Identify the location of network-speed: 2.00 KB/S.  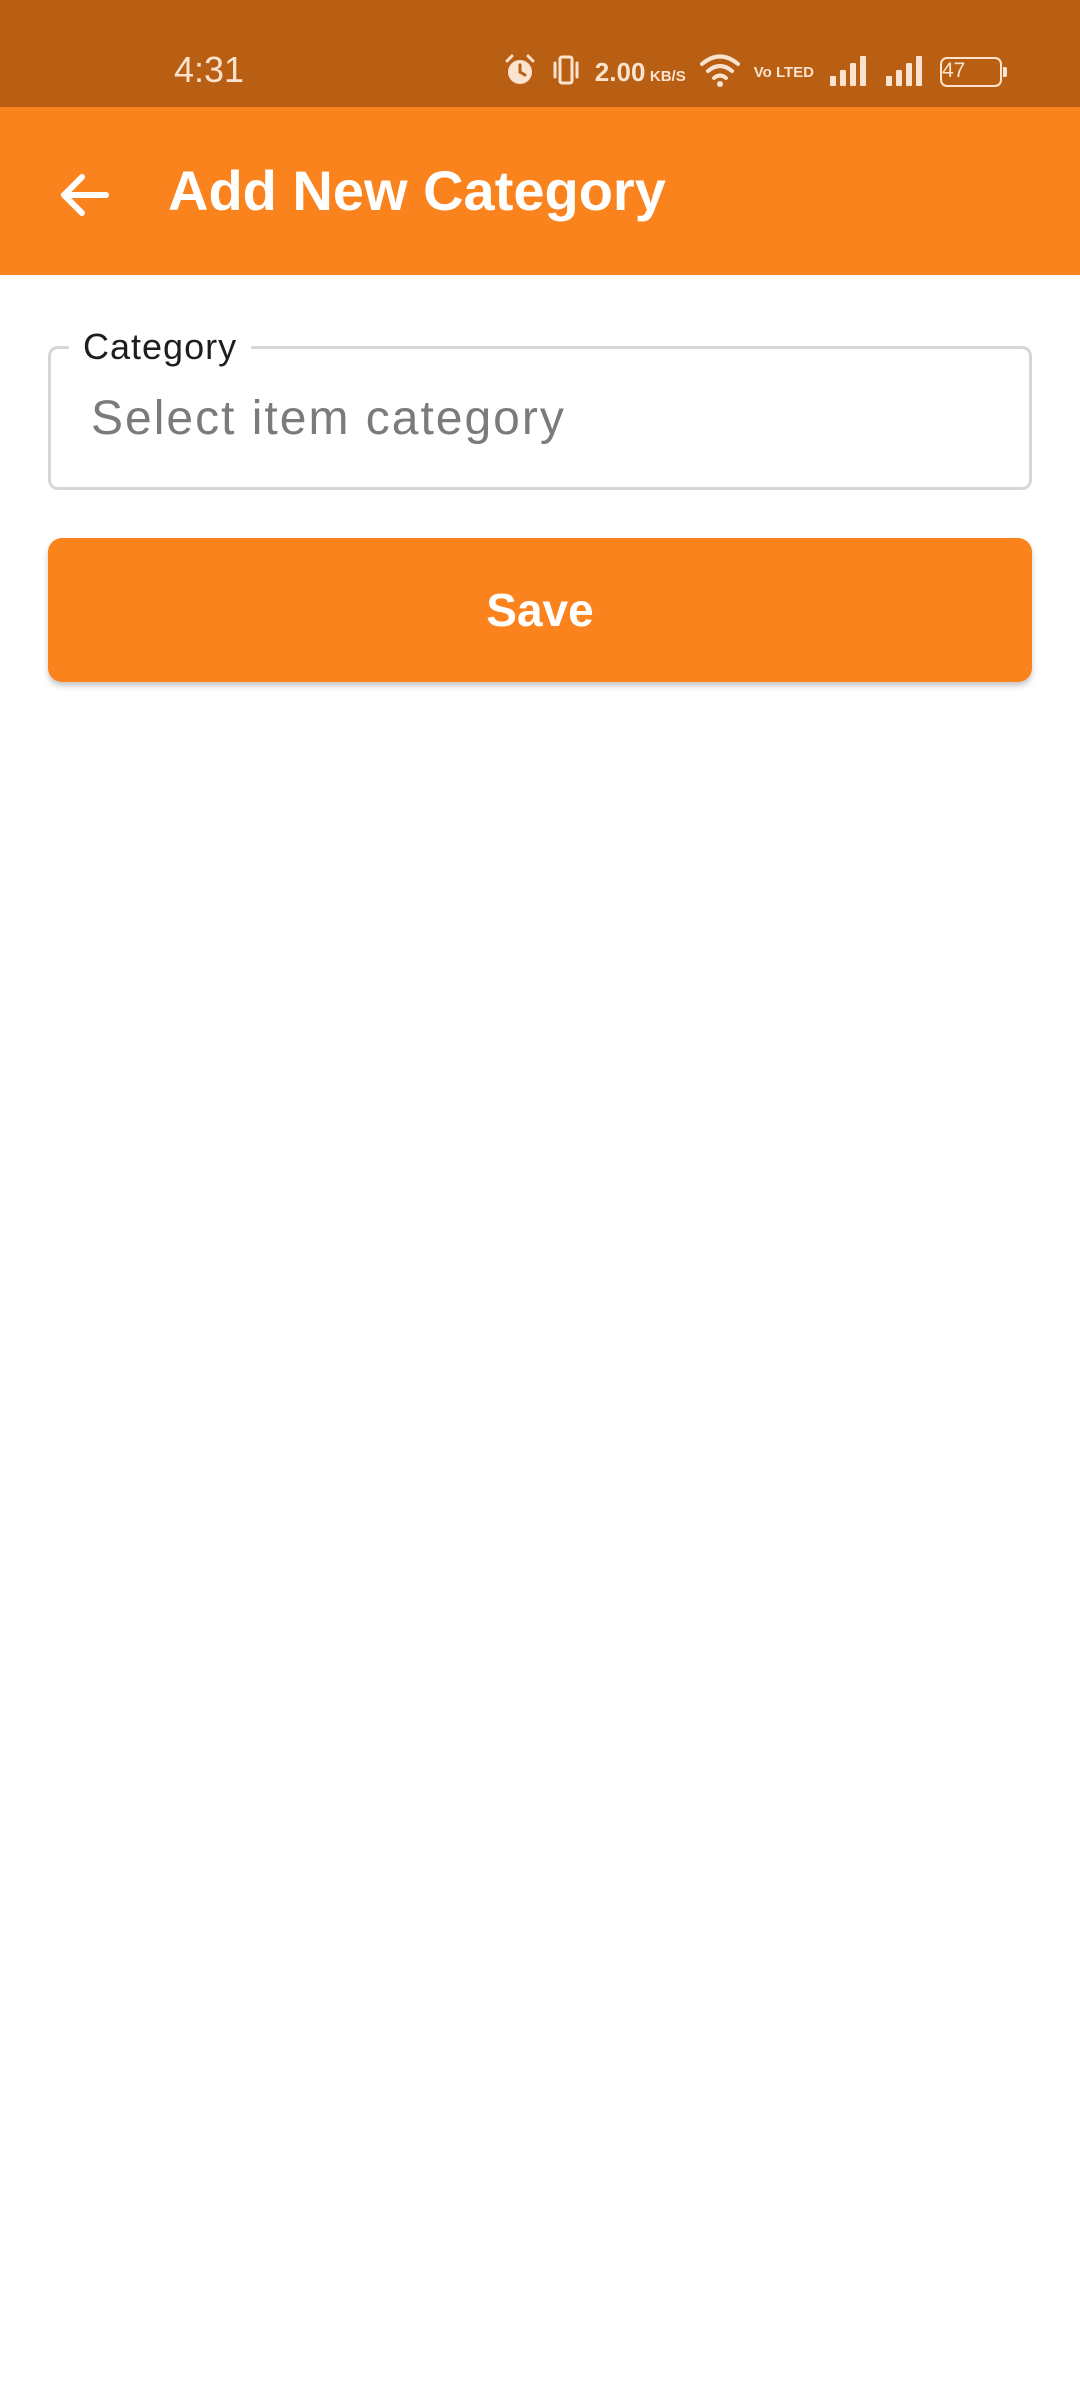
(640, 72).